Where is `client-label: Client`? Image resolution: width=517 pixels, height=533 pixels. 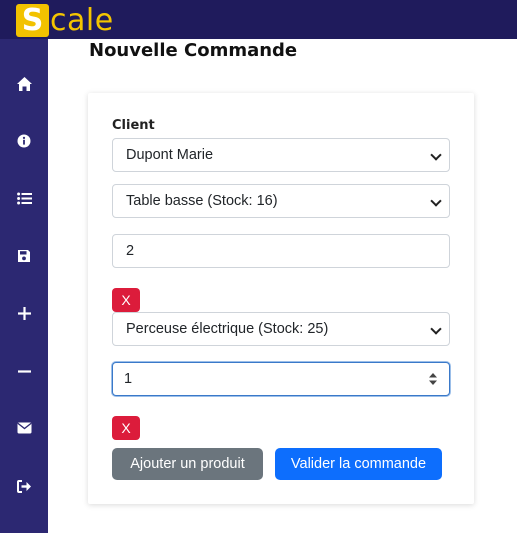
client-label: Client is located at coordinates (133, 125).